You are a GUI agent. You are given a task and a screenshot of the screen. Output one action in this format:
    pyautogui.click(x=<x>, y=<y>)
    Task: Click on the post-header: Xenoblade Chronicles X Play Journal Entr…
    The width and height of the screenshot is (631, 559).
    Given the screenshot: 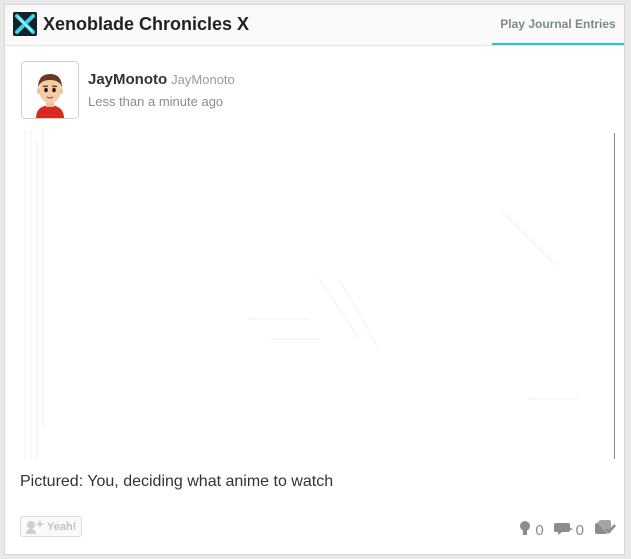 What is the action you would take?
    pyautogui.click(x=314, y=25)
    